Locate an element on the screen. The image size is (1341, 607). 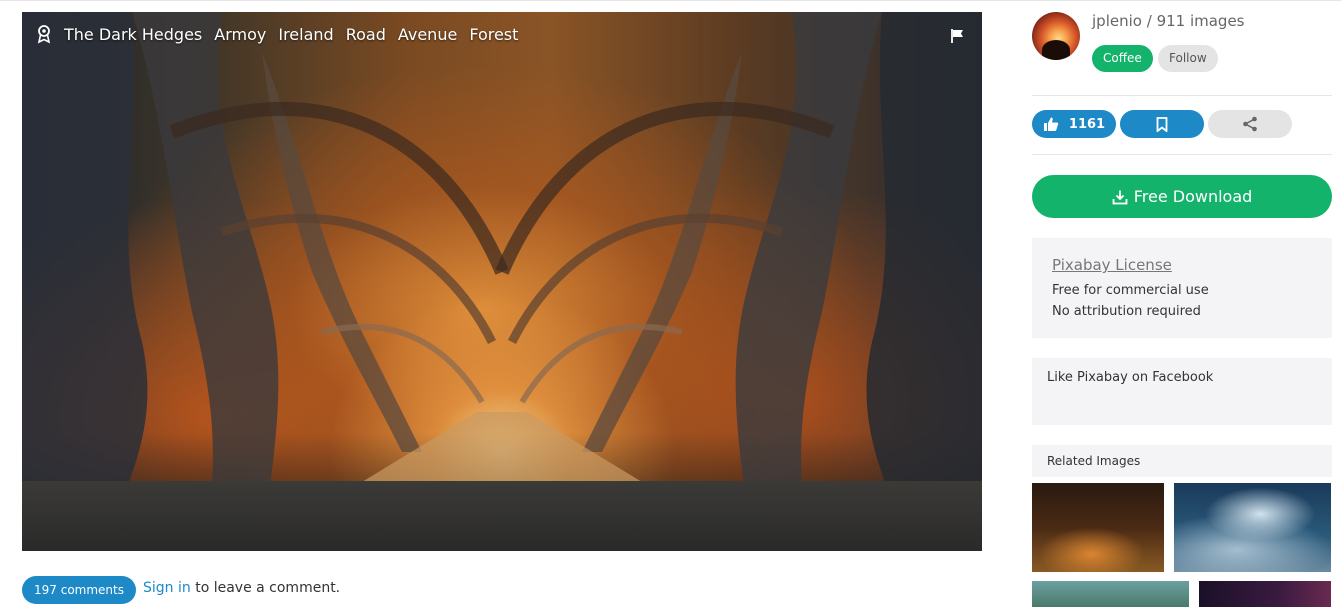
photo-road is located at coordinates (502, 516).